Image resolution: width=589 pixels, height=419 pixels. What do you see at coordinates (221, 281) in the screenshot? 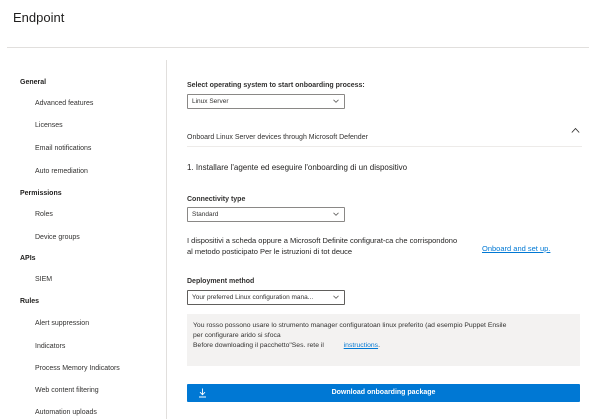
I see `deployment-method-label: Deployment method` at bounding box center [221, 281].